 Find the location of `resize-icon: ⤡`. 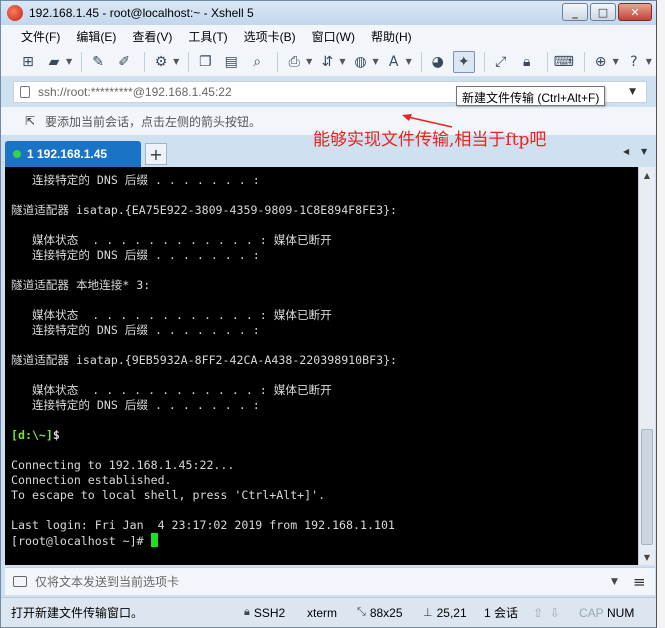

resize-icon: ⤡ is located at coordinates (361, 612).